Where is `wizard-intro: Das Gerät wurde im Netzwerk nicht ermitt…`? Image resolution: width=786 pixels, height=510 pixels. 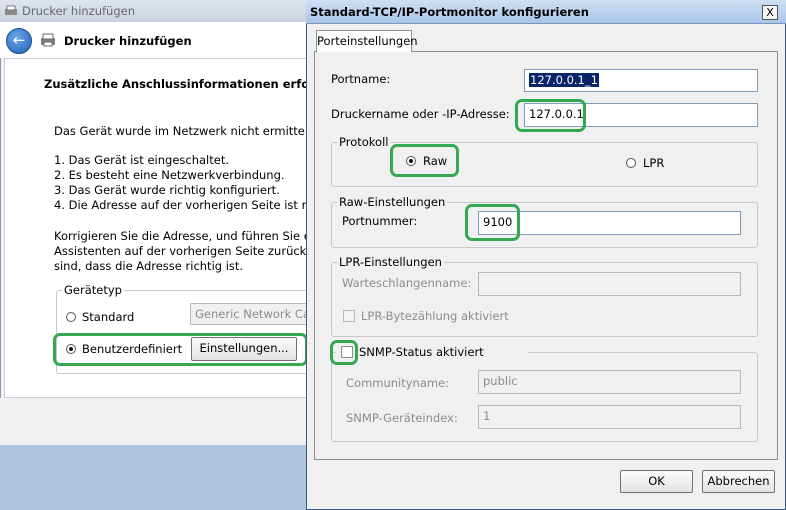
wizard-intro: Das Gerät wurde im Netzwerk nicht ermitt… is located at coordinates (180, 131).